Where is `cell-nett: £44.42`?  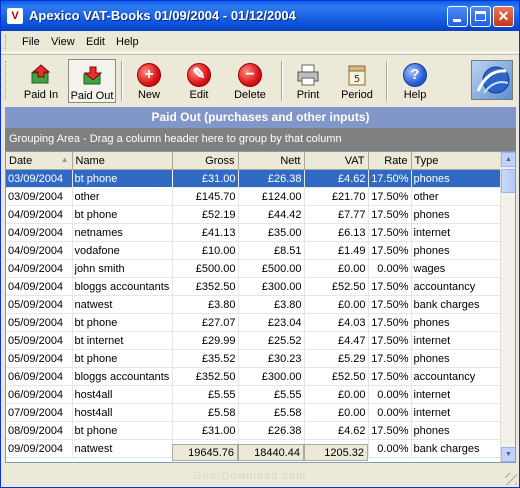
cell-nett: £44.42 is located at coordinates (271, 214).